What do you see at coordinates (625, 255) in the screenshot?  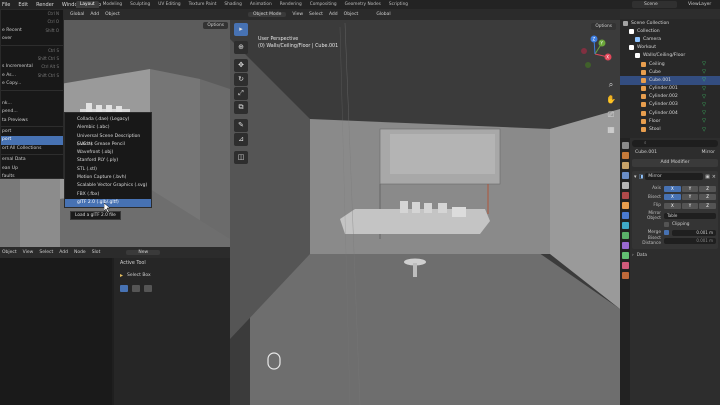 I see `data-tab-icon` at bounding box center [625, 255].